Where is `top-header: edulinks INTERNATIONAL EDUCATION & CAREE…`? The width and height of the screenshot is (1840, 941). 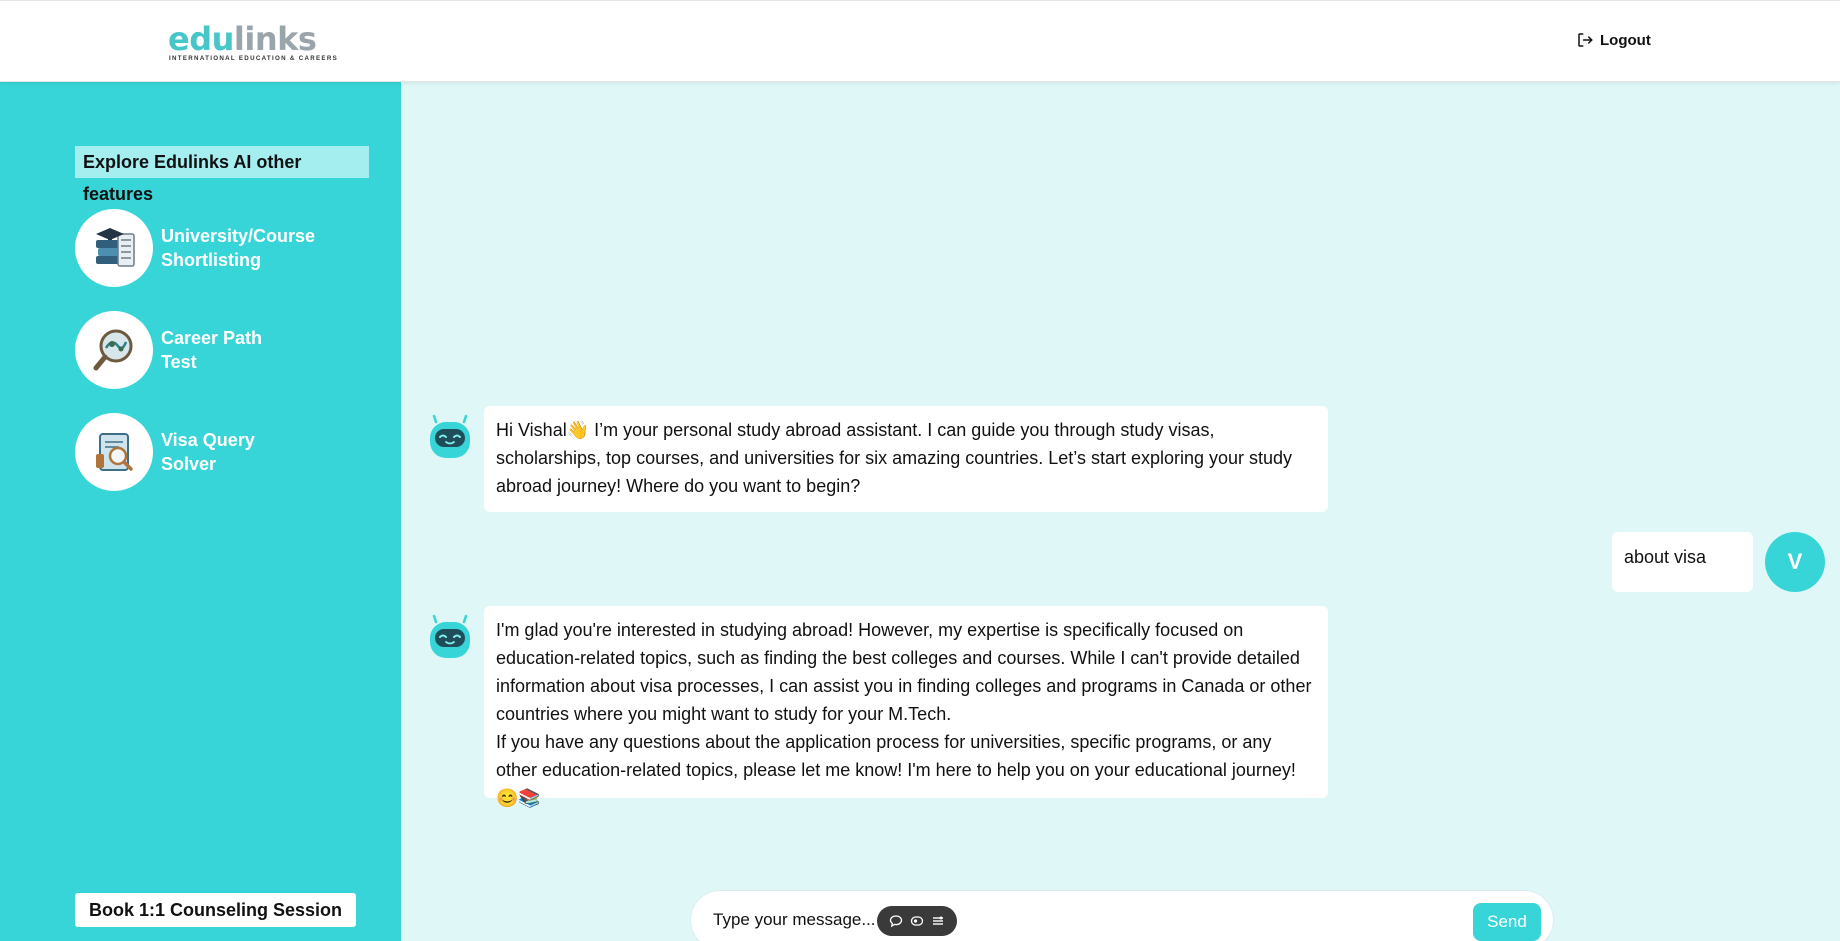 top-header: edulinks INTERNATIONAL EDUCATION & CAREE… is located at coordinates (920, 41).